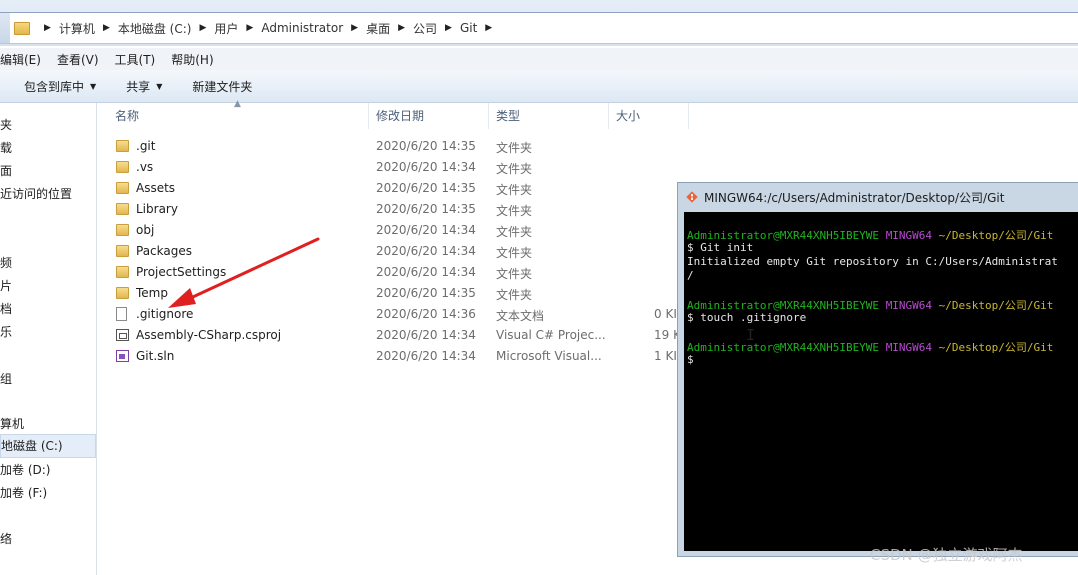 Image resolution: width=1078 pixels, height=575 pixels. I want to click on breadcrumb-item: 公司 ▶, so click(436, 28).